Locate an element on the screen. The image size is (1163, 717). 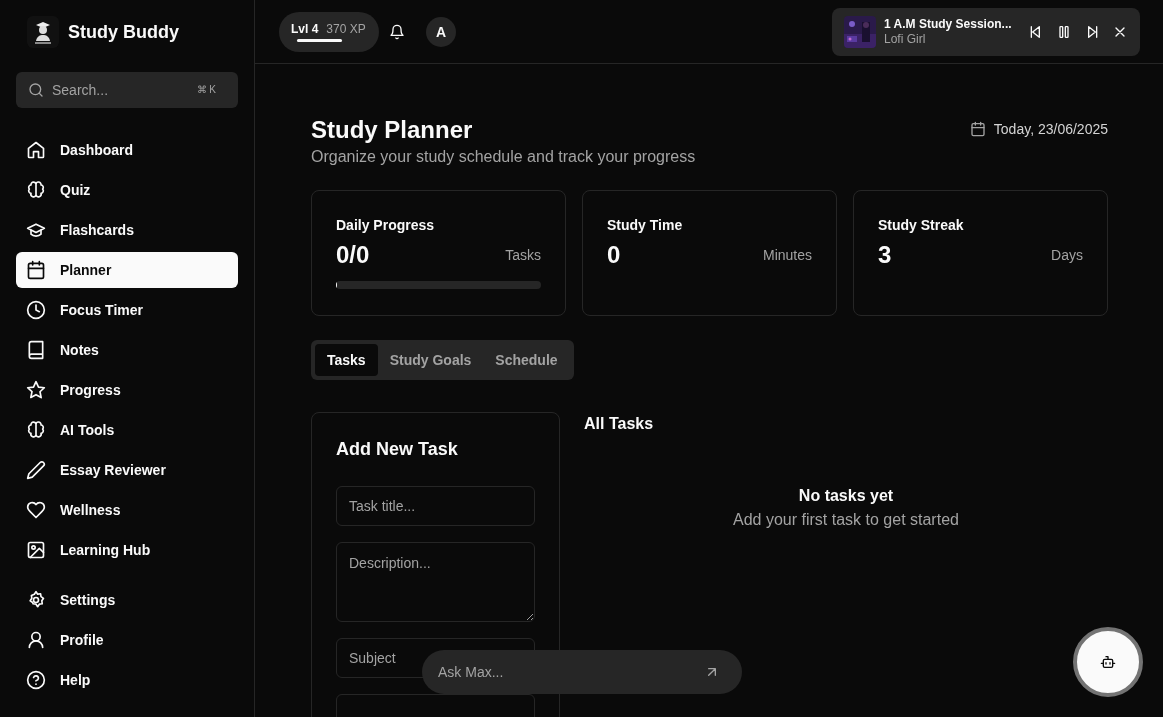
card-title: Add New Task is located at coordinates (397, 449).